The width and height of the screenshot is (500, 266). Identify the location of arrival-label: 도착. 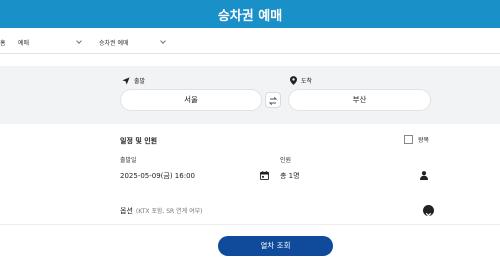
(301, 80).